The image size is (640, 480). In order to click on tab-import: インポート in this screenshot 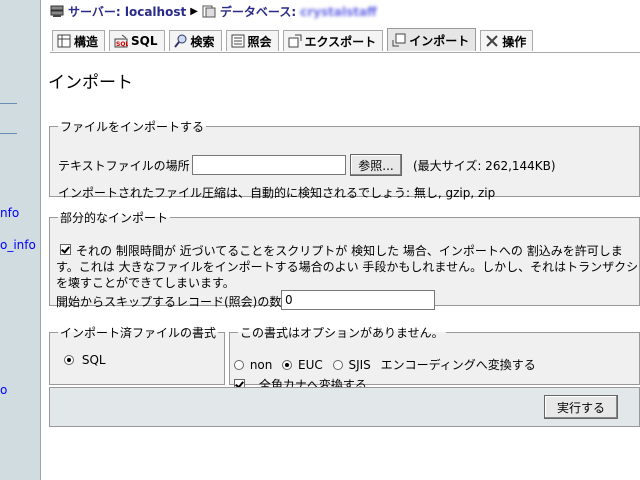, I will do `click(432, 39)`.